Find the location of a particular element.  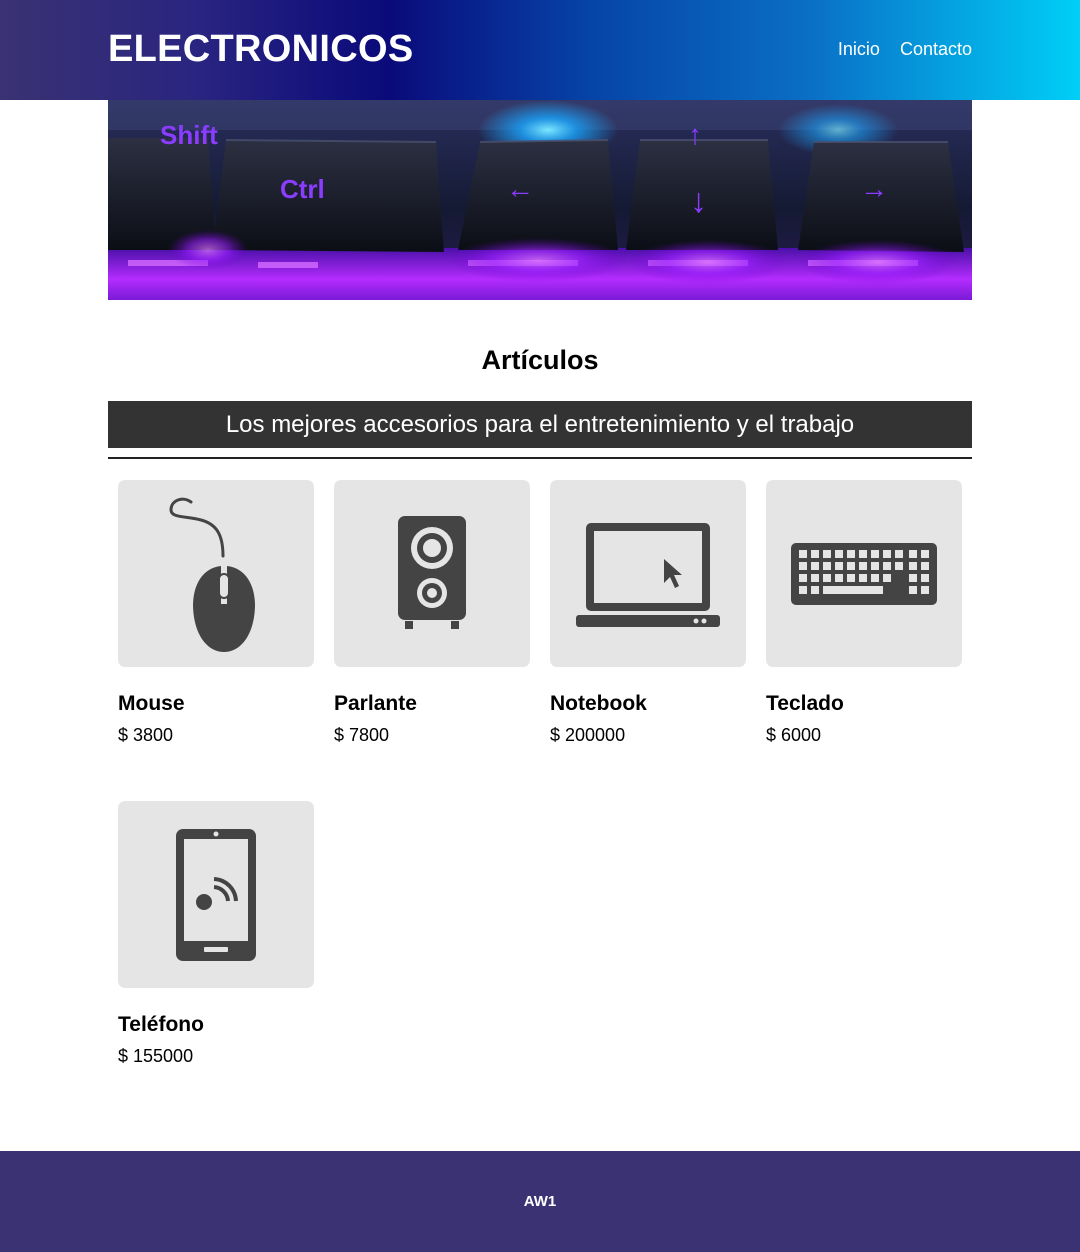

product-price: $ 200000 is located at coordinates (588, 735).